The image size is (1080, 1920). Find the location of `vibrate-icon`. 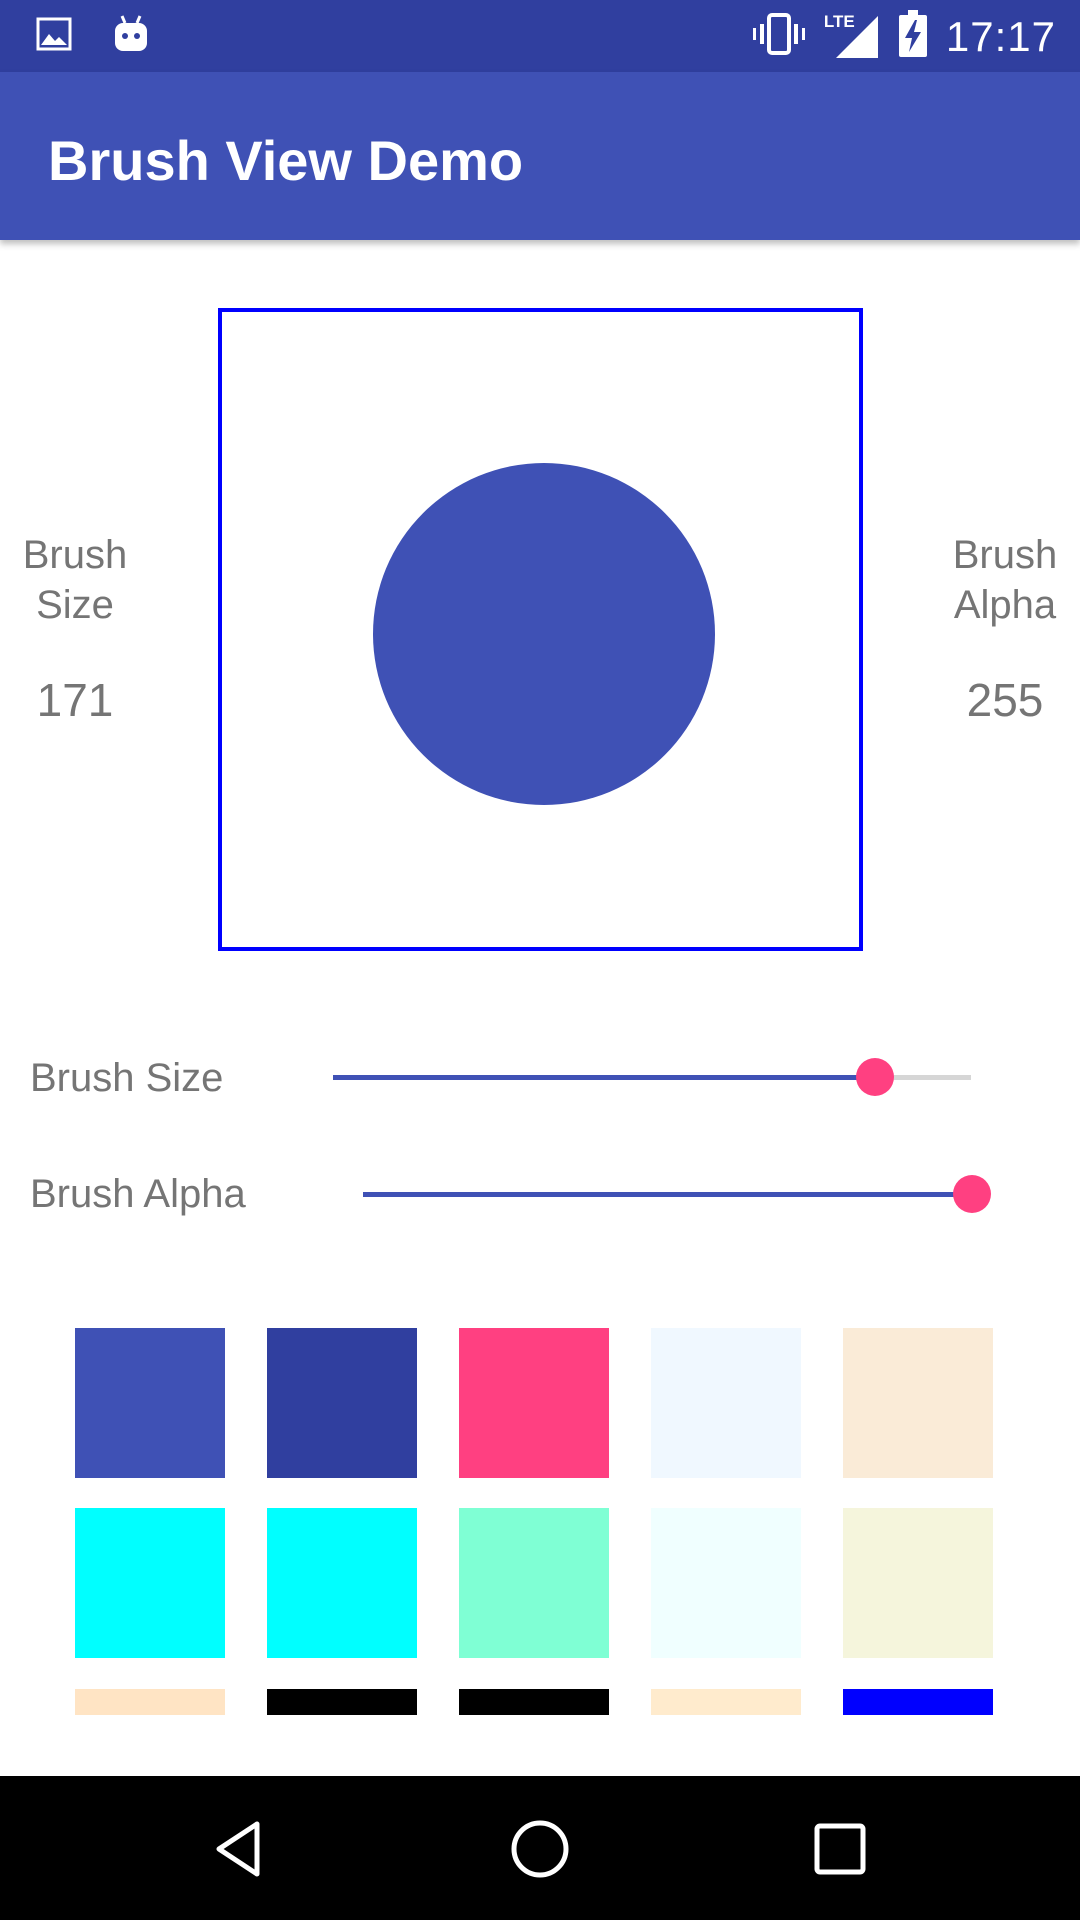

vibrate-icon is located at coordinates (779, 36).